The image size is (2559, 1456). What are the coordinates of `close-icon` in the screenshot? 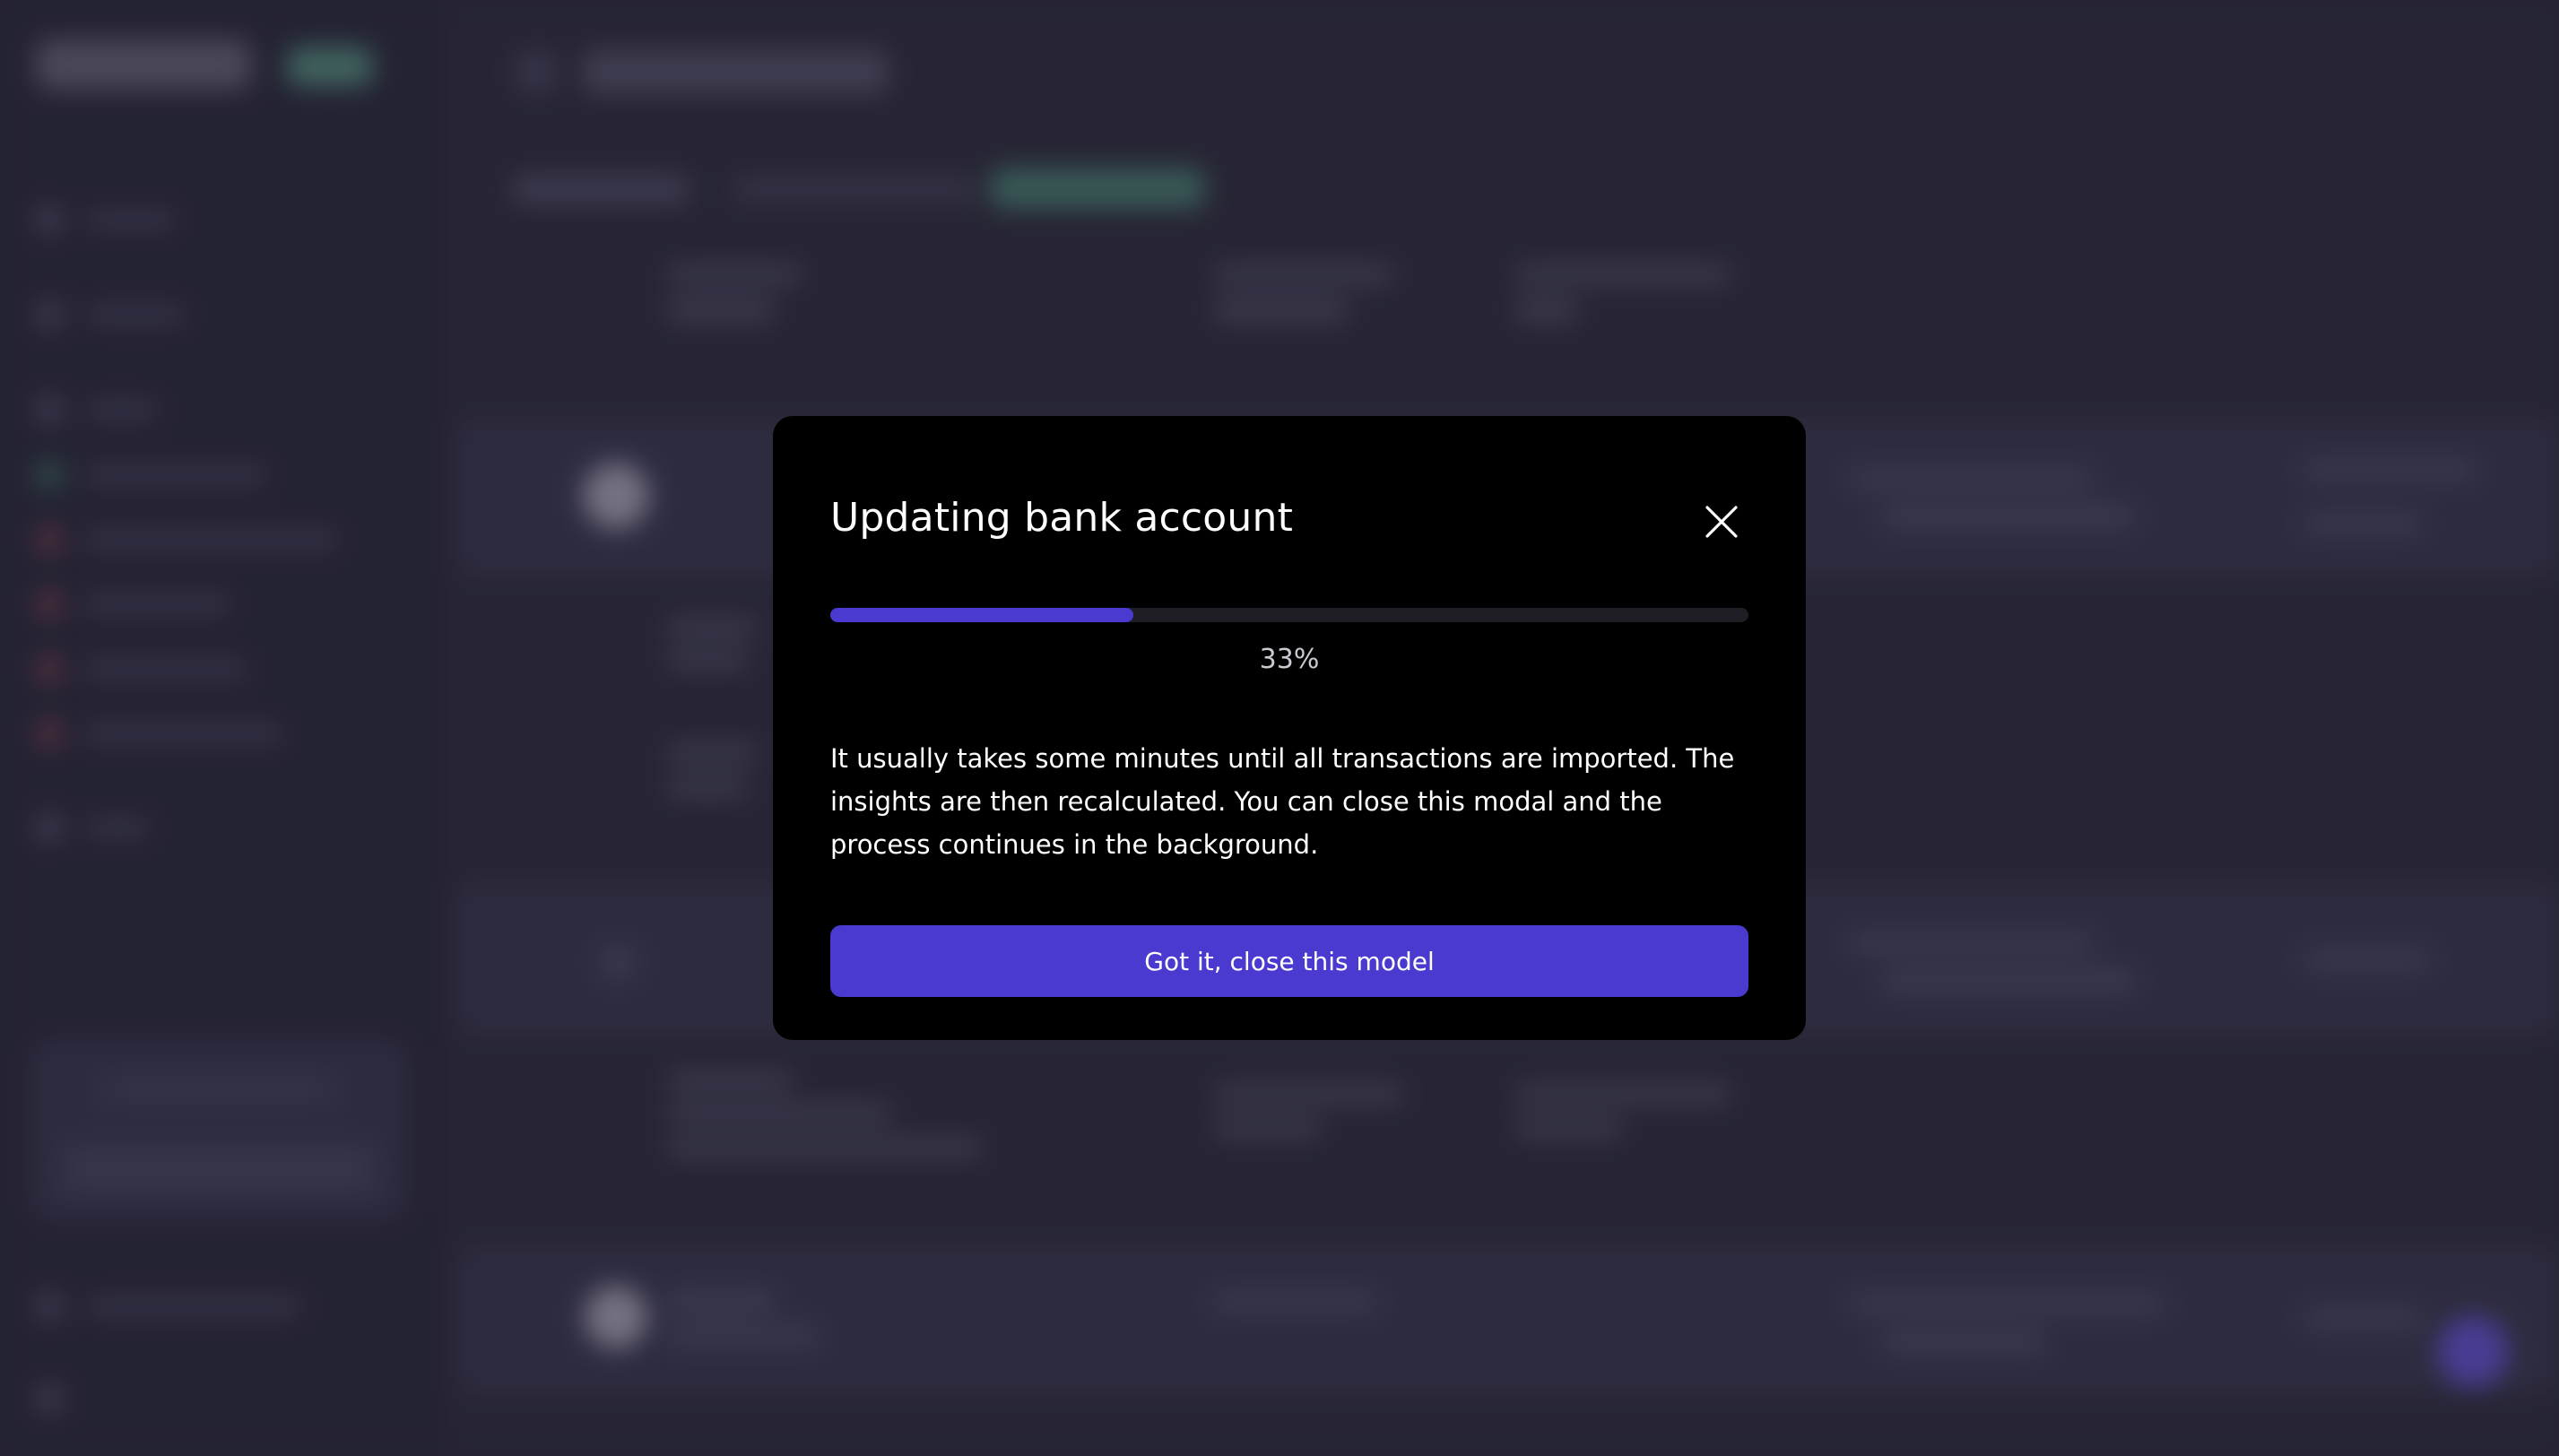 It's located at (1721, 522).